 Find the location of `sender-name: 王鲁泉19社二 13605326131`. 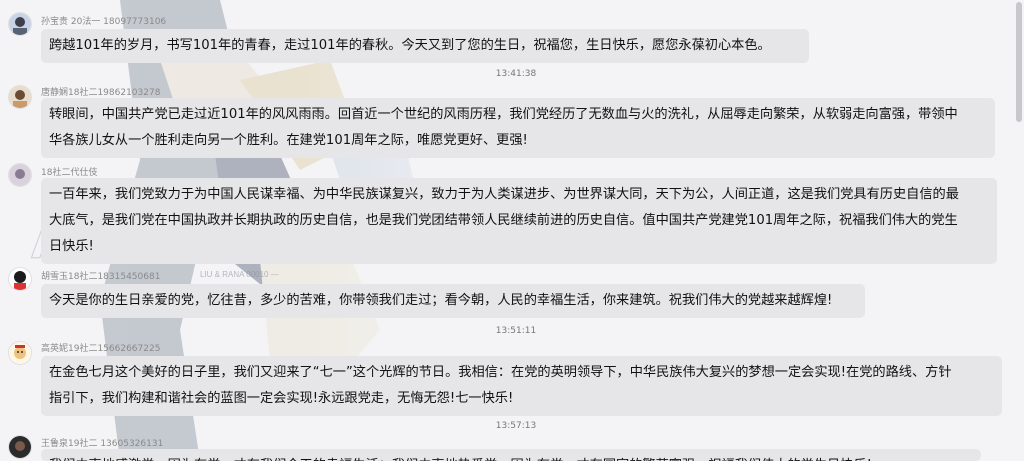

sender-name: 王鲁泉19社二 13605326131 is located at coordinates (102, 444).